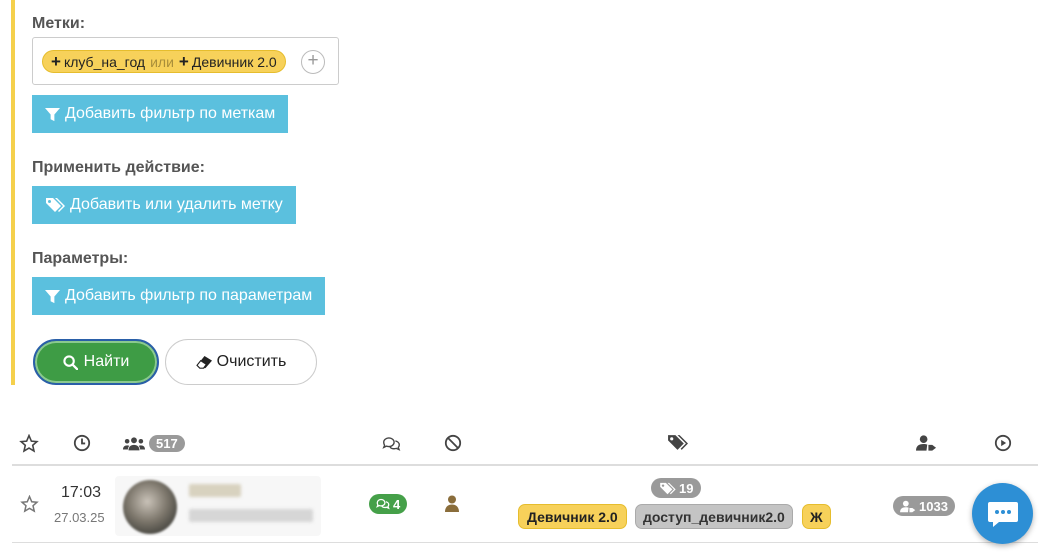 This screenshot has height=555, width=1044. I want to click on clear-button: Очистить, so click(241, 362).